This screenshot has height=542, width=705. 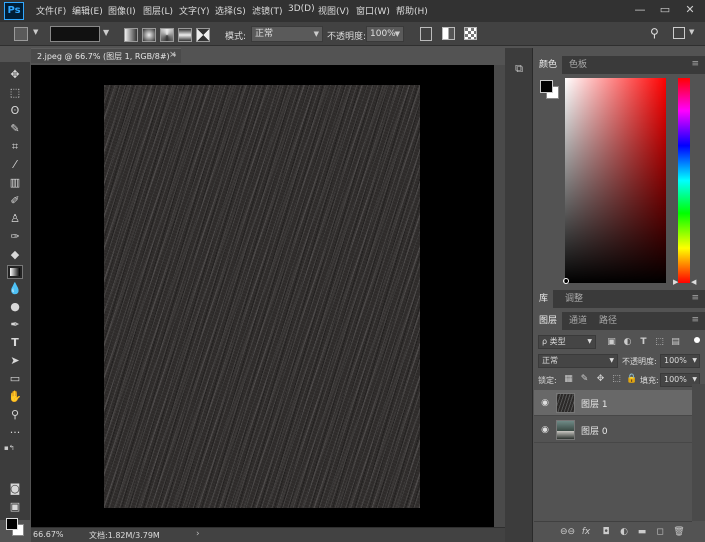 What do you see at coordinates (660, 532) in the screenshot?
I see `new-layer-icon: ◻` at bounding box center [660, 532].